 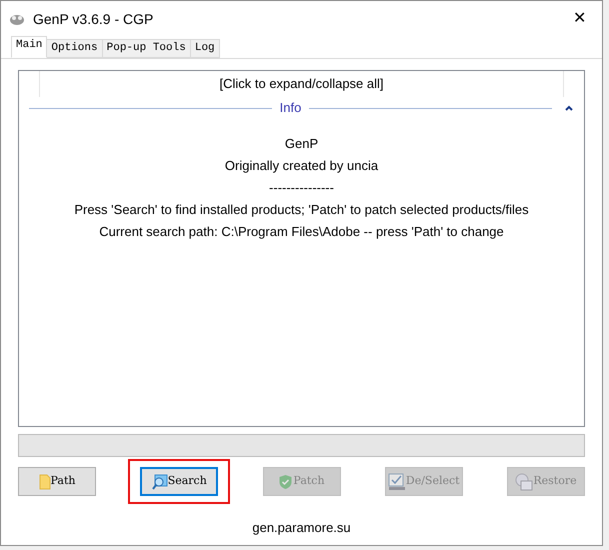 I want to click on info-text: Press 'Search' to find installed products; 'Patch' to patch selected products/files, so click(x=301, y=210).